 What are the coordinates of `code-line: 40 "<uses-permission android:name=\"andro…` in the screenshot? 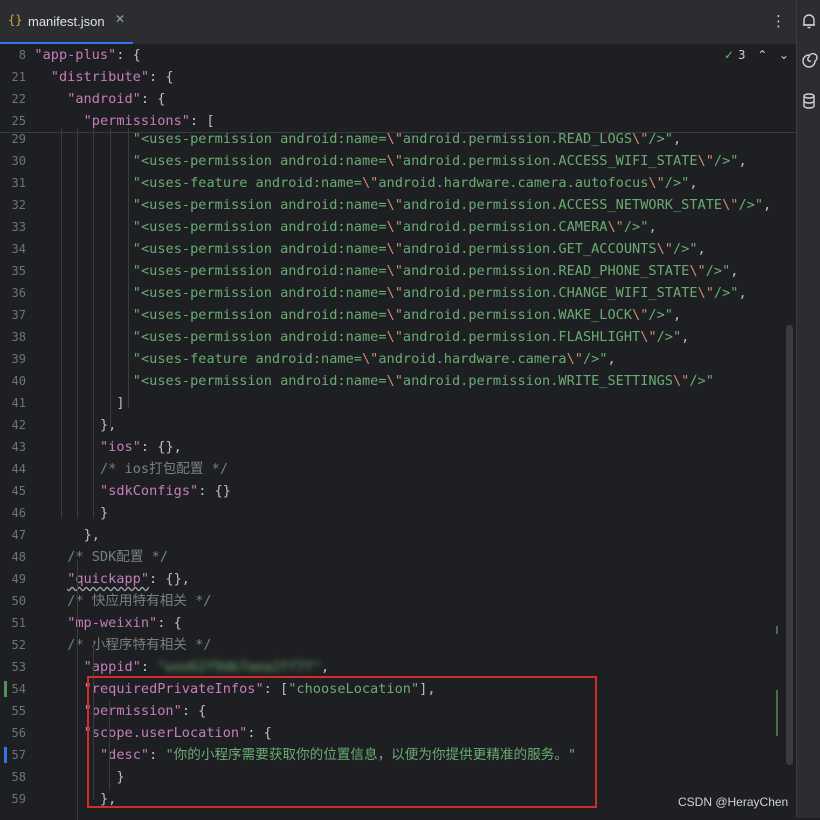 It's located at (398, 381).